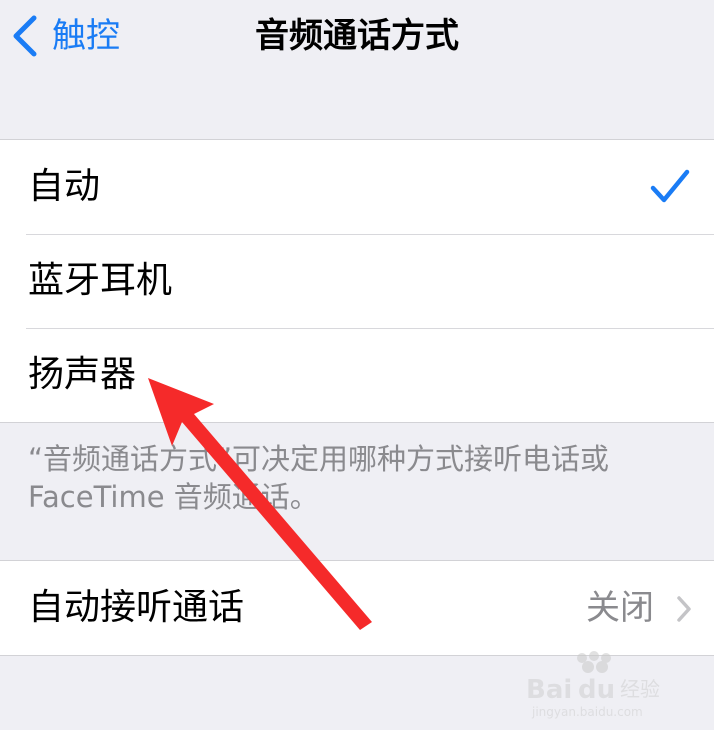 The width and height of the screenshot is (714, 730). What do you see at coordinates (82, 374) in the screenshot?
I see `option-label: 扬声器` at bounding box center [82, 374].